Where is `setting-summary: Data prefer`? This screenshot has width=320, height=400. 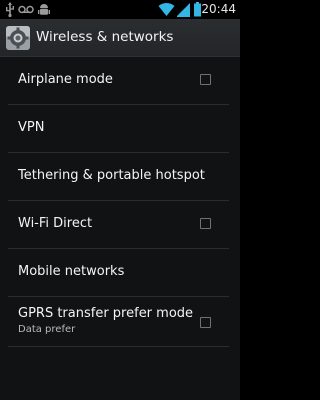
setting-summary: Data prefer is located at coordinates (47, 329).